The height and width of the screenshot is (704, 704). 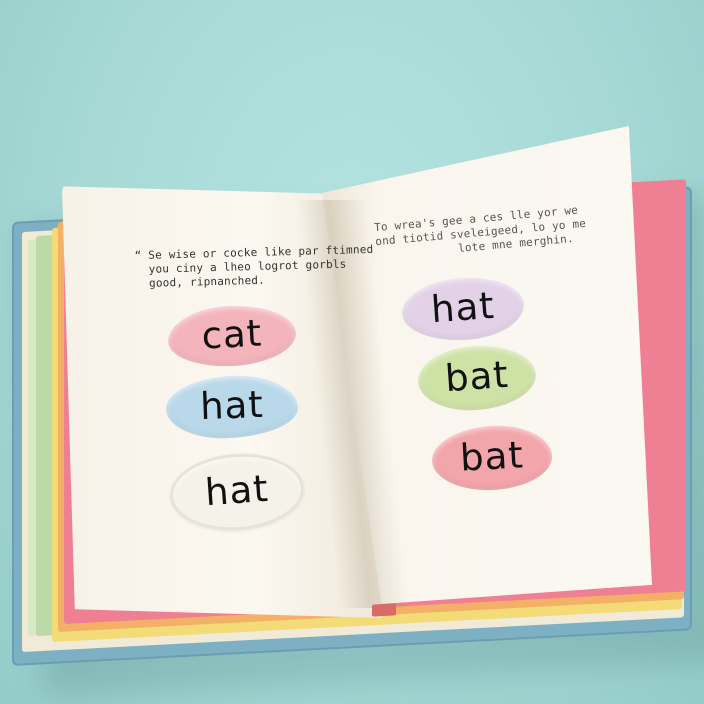 What do you see at coordinates (384, 610) in the screenshot?
I see `bookmark-ribbon` at bounding box center [384, 610].